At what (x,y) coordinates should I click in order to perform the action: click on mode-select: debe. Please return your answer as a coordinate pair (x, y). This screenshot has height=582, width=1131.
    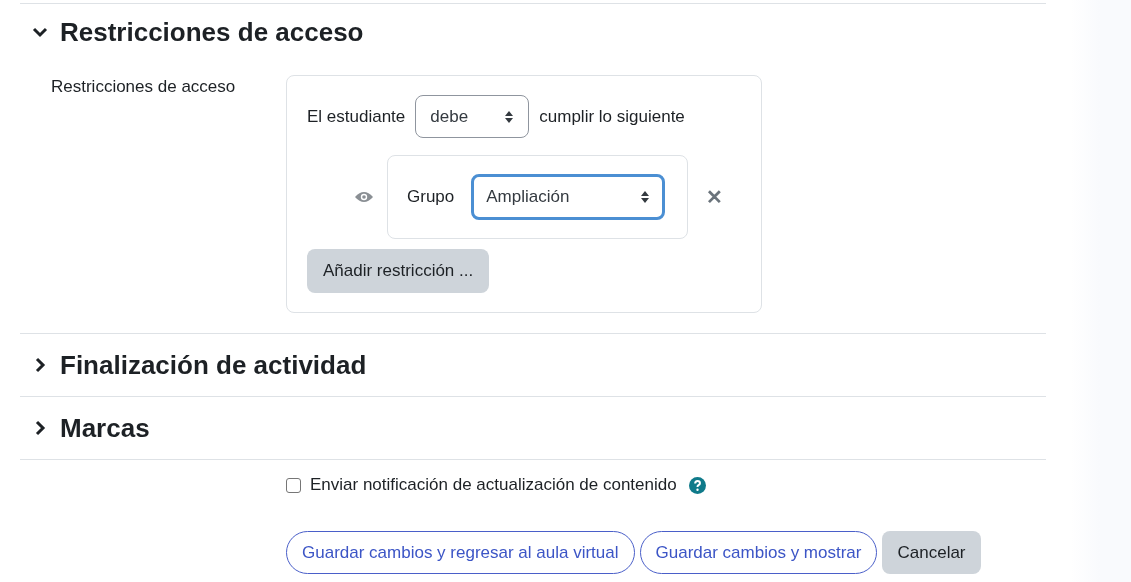
    Looking at the image, I should click on (472, 116).